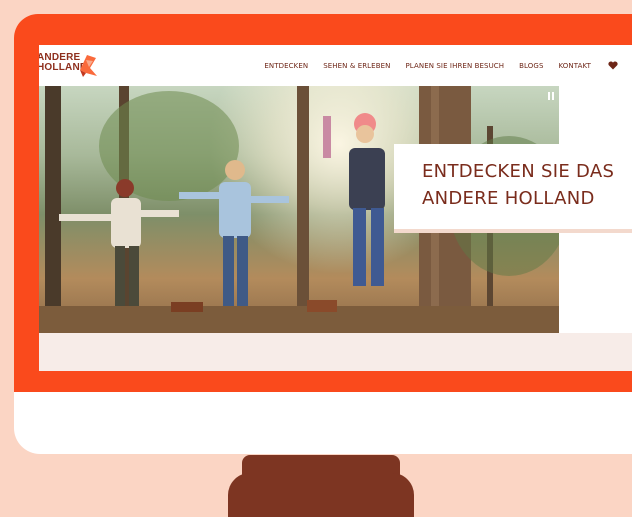 This screenshot has height=517, width=632. I want to click on child-right, so click(346, 212).